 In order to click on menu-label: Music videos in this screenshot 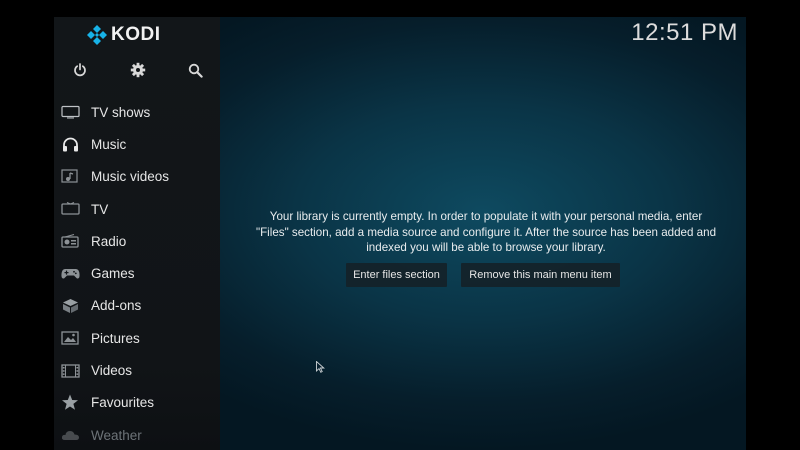, I will do `click(130, 177)`.